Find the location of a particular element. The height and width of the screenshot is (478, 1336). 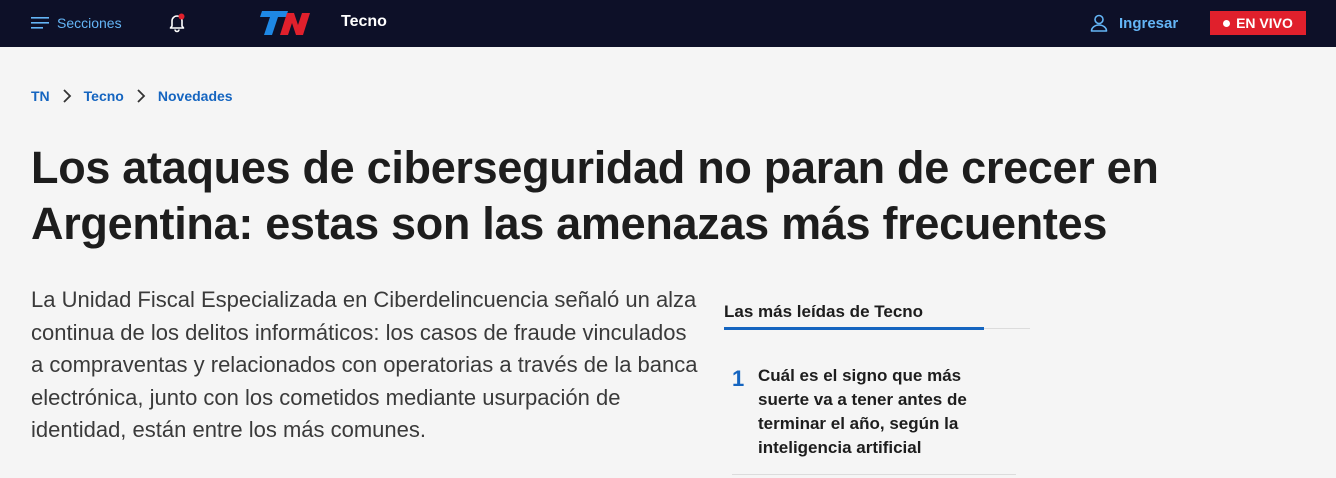

tn-logo is located at coordinates (285, 23).